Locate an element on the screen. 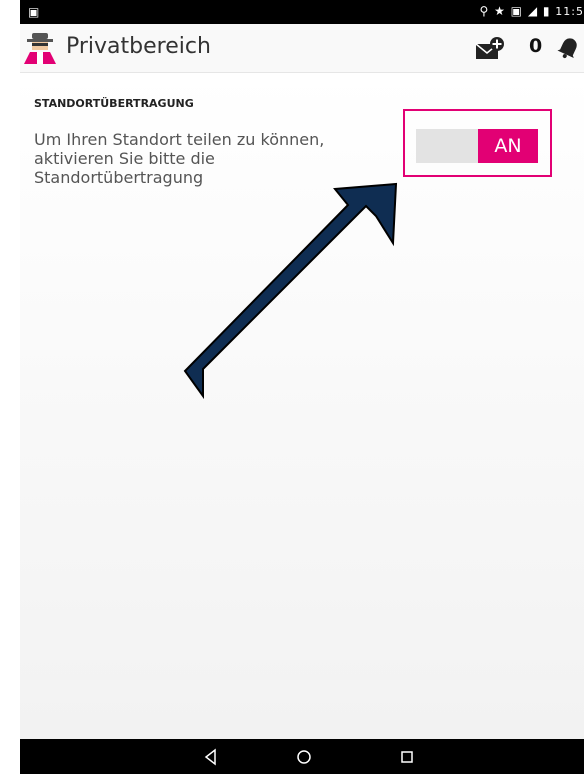 Image resolution: width=584 pixels, height=774 pixels. notification-image-icon: ▣ is located at coordinates (34, 12).